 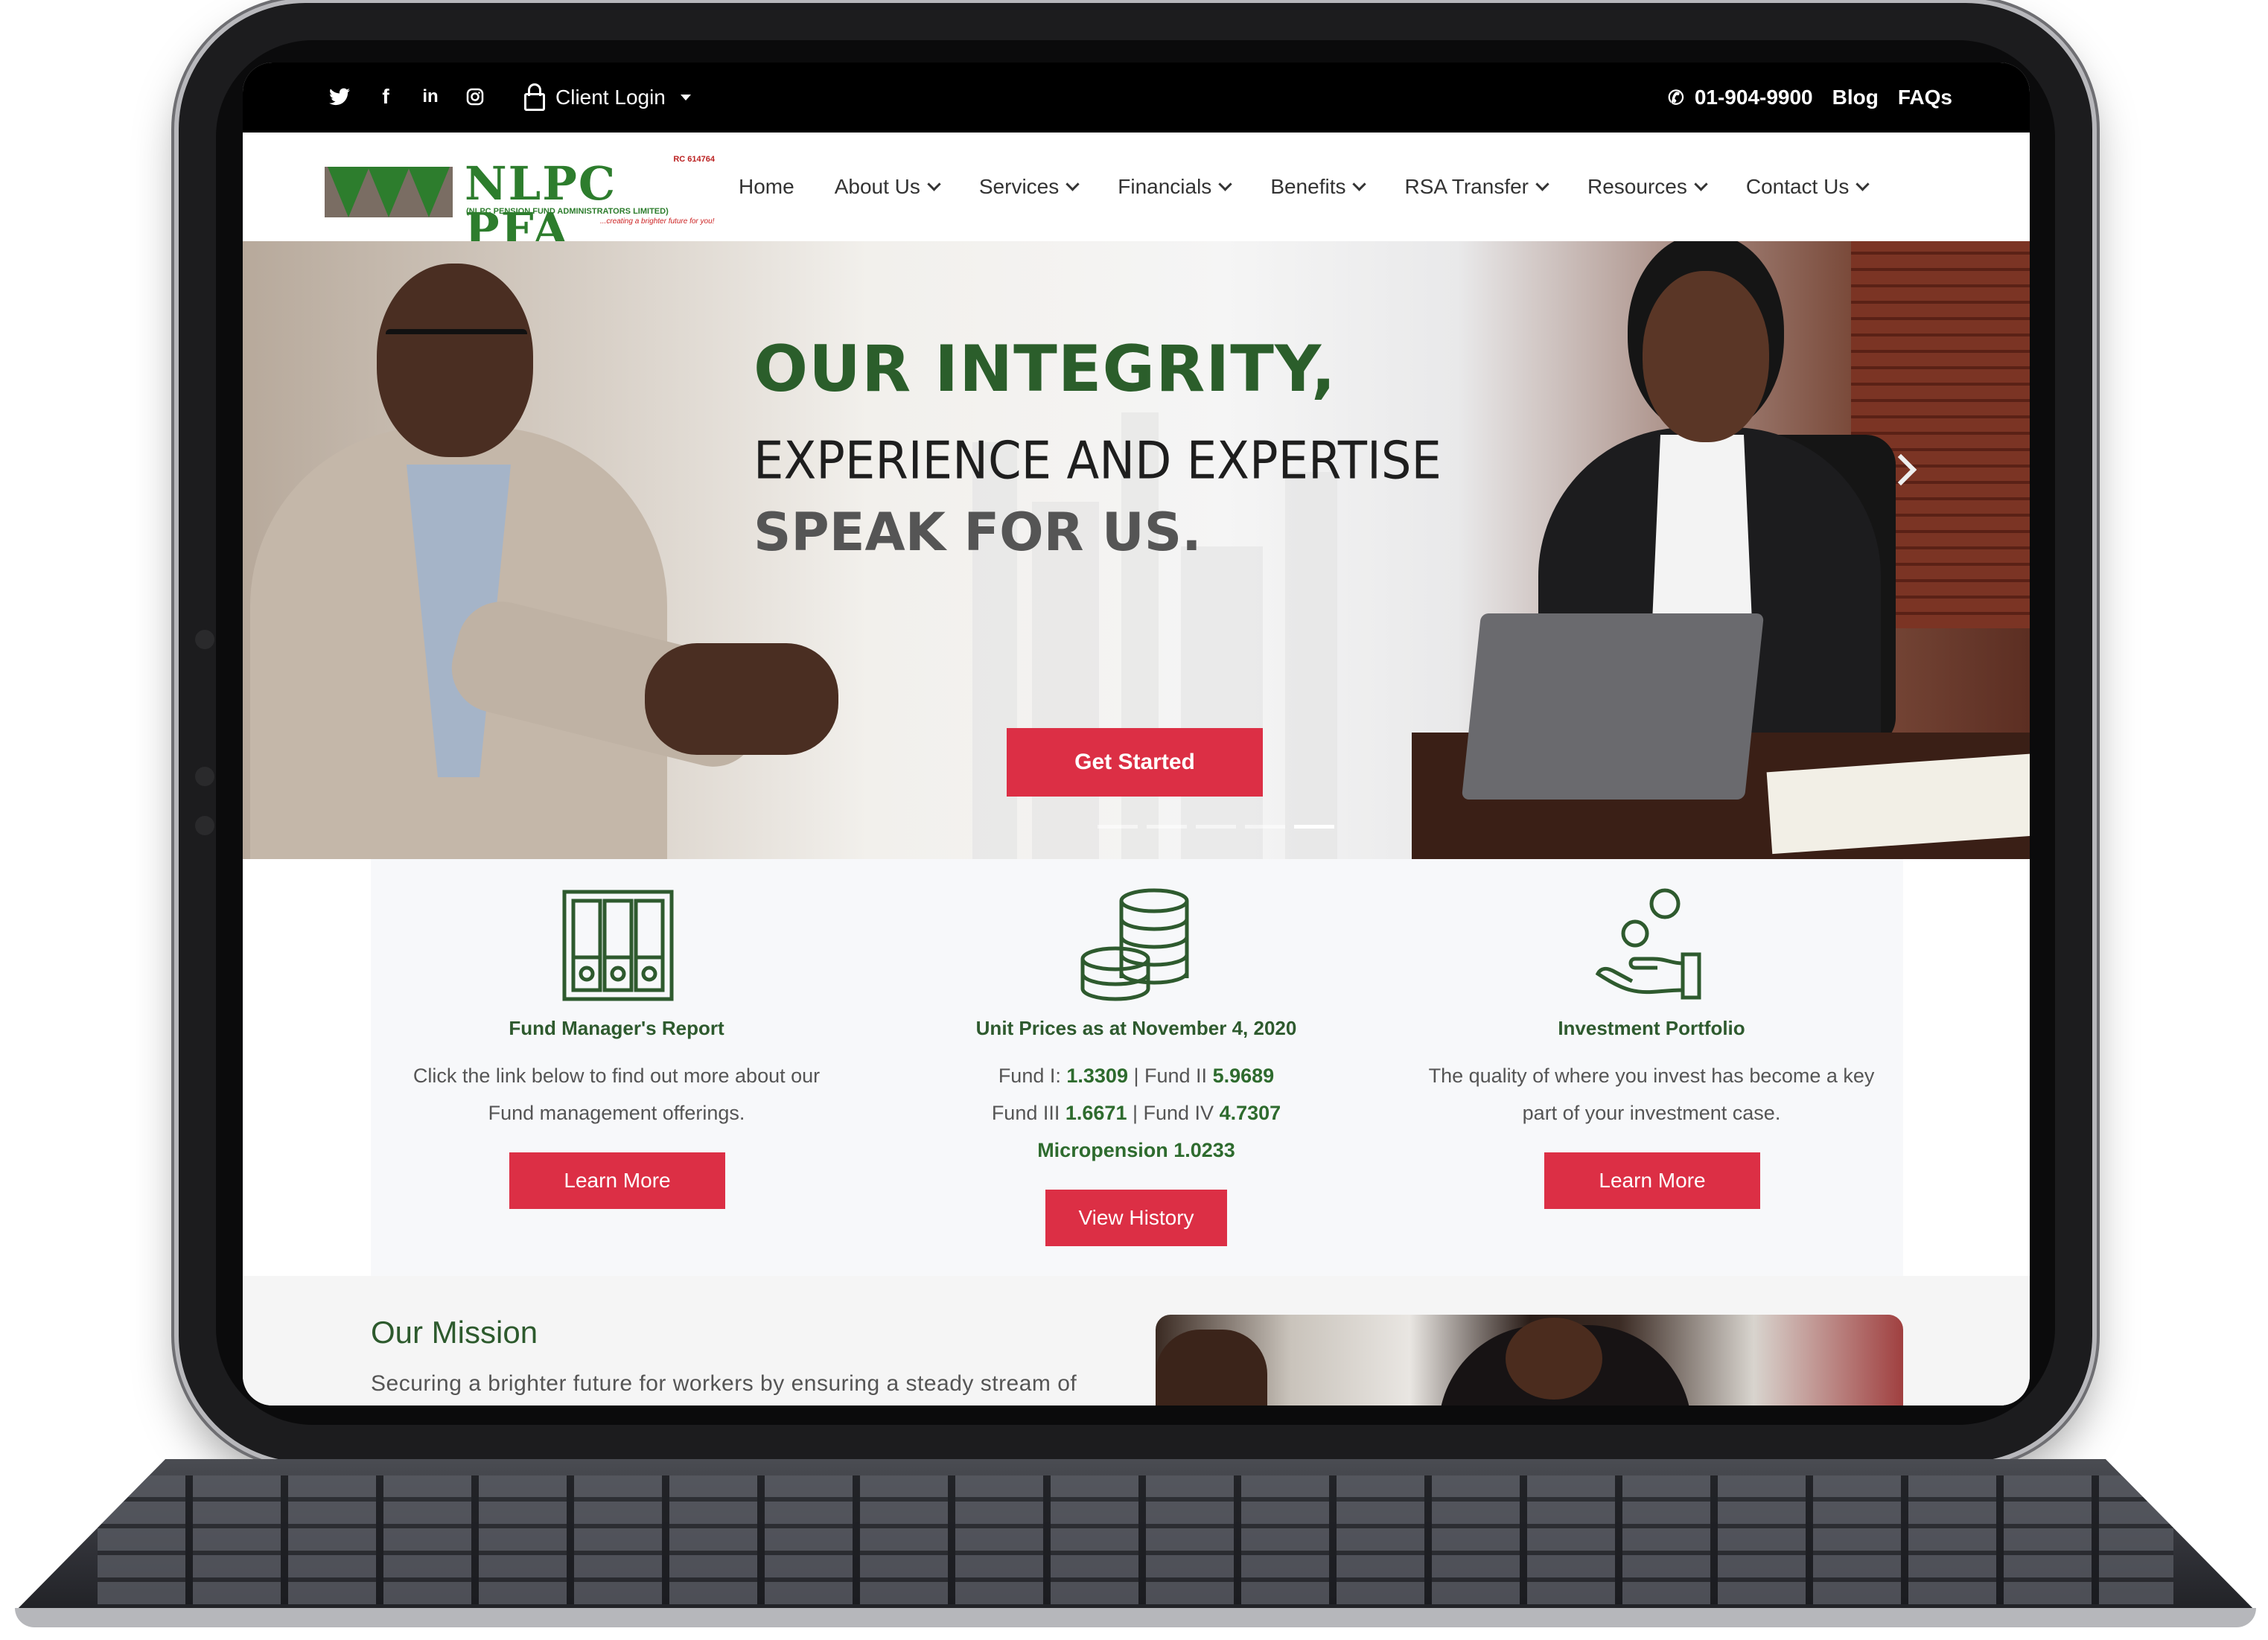 What do you see at coordinates (1855, 97) in the screenshot?
I see `blog-link: Blog` at bounding box center [1855, 97].